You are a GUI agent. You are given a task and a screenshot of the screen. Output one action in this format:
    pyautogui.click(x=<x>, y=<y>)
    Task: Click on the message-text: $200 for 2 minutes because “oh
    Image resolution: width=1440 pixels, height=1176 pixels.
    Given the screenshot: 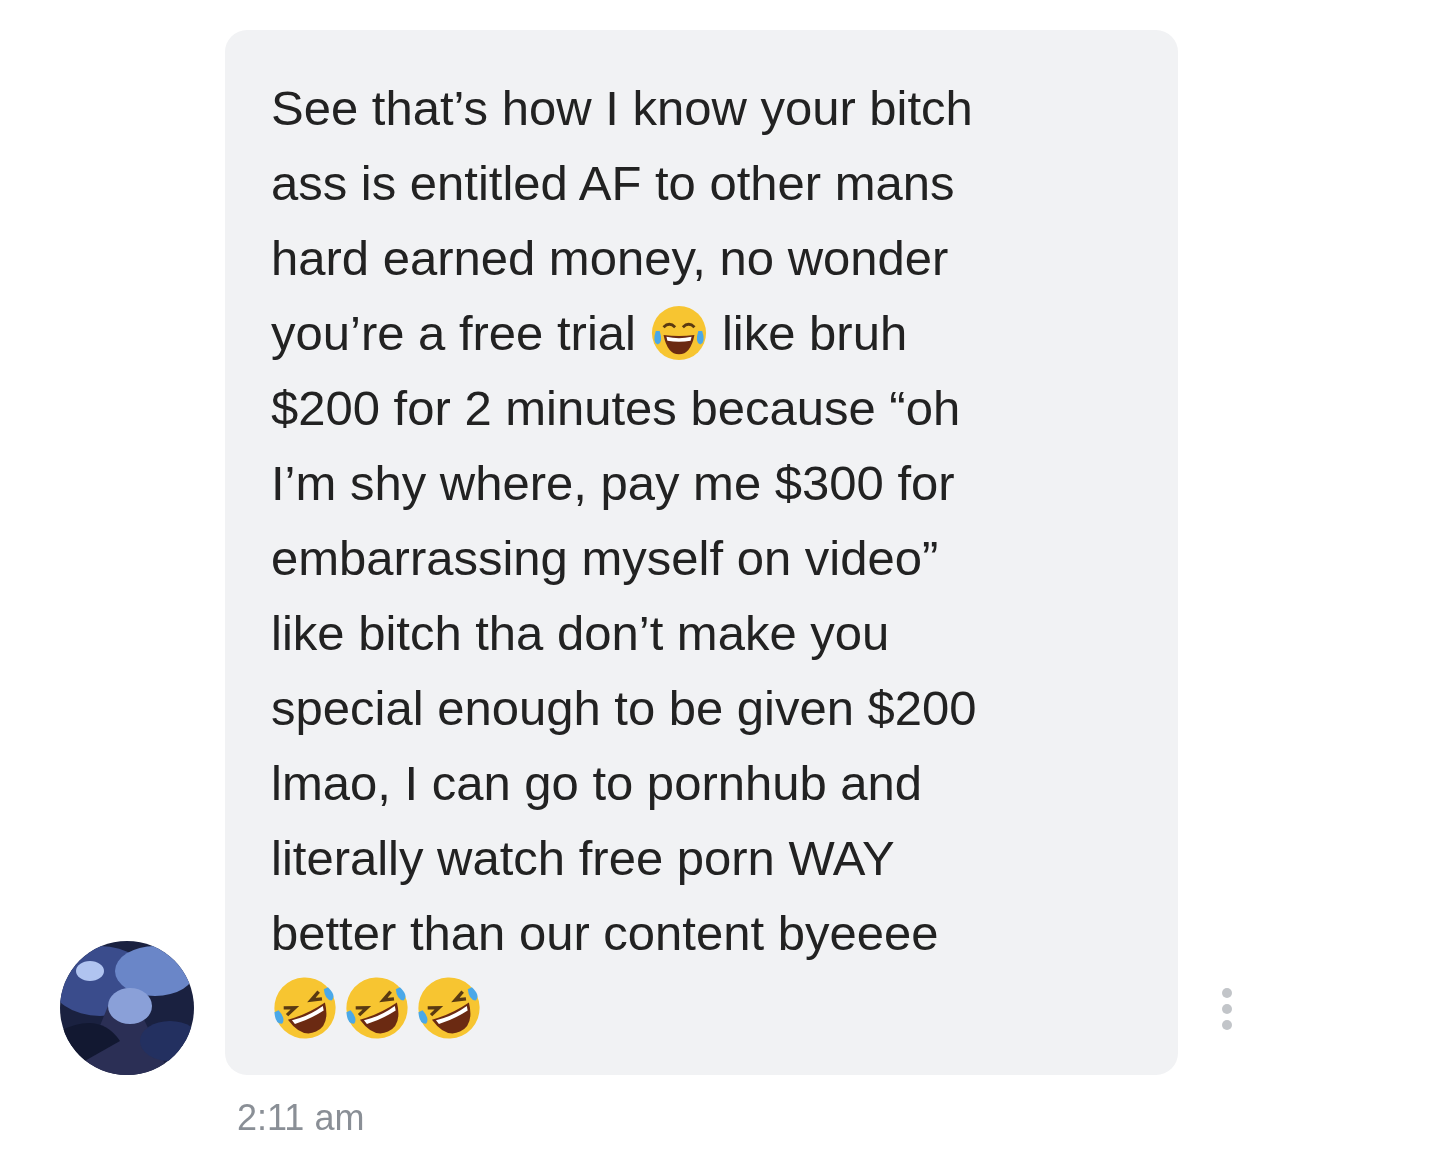 What is the action you would take?
    pyautogui.click(x=616, y=407)
    